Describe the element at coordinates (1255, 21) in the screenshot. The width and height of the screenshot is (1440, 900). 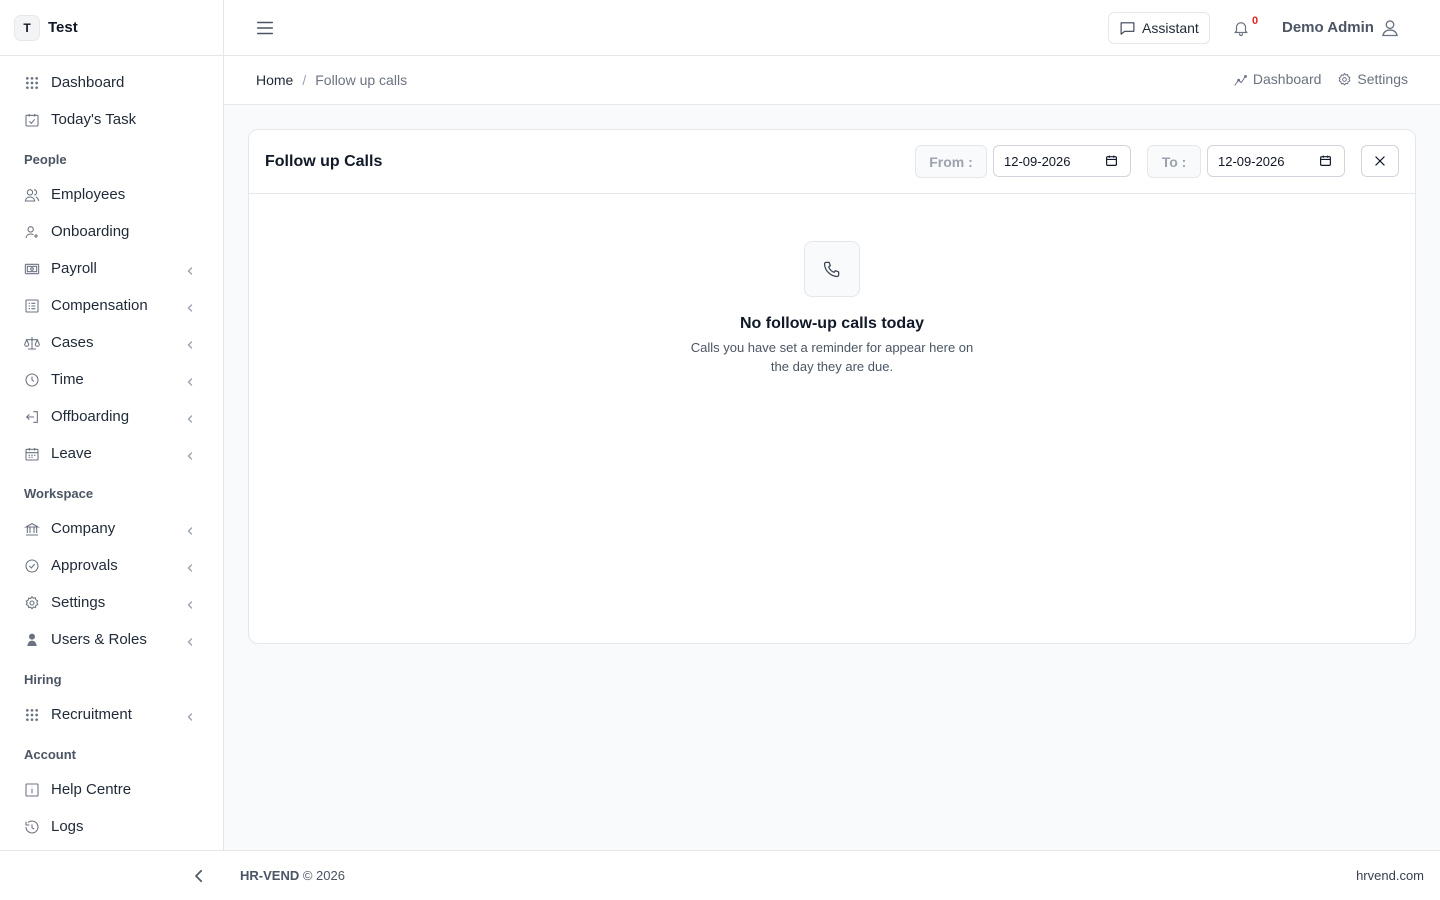
I see `notification-count-badge: 0` at that location.